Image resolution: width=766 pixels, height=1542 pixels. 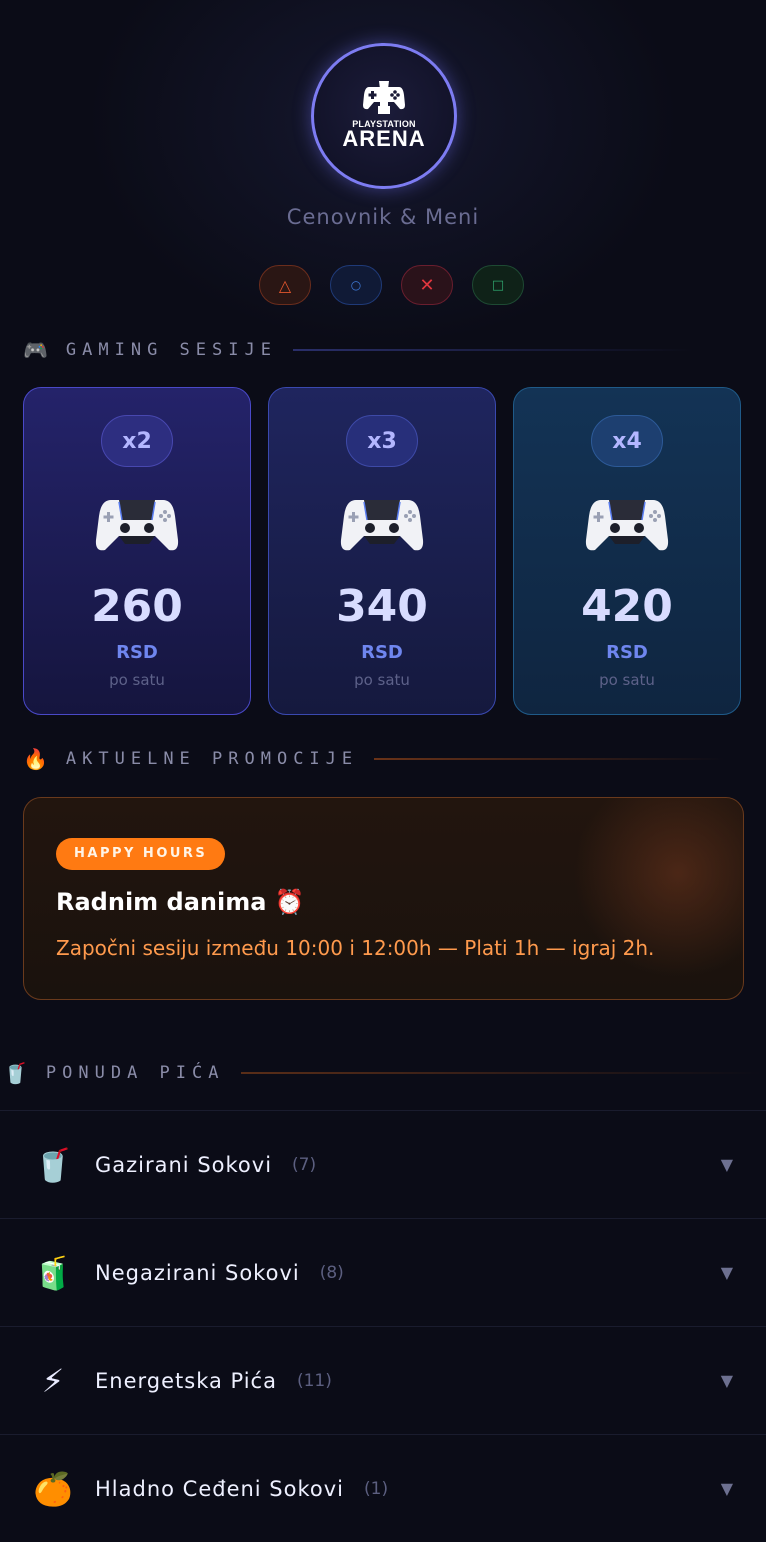 I want to click on gamepad-icon: 🎮, so click(x=35, y=350).